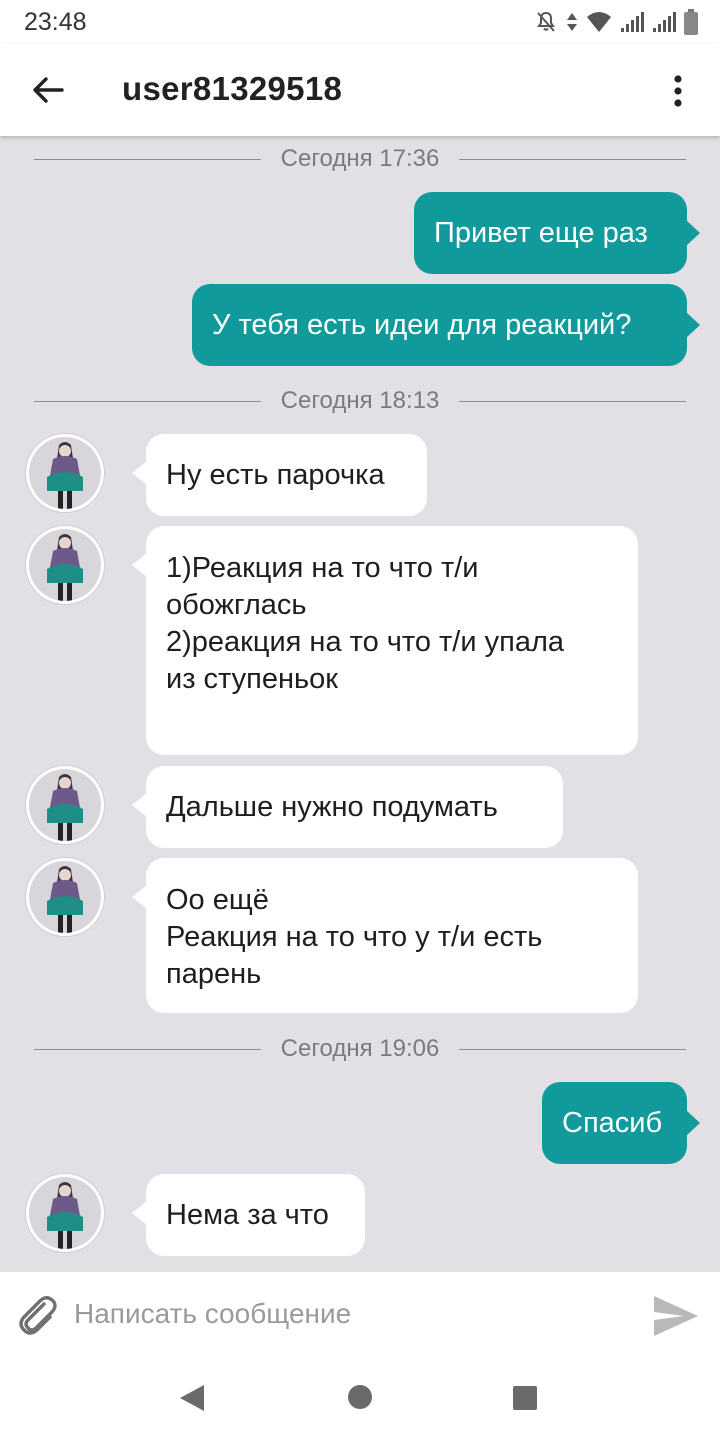 The width and height of the screenshot is (720, 1440). I want to click on send-icon, so click(676, 1316).